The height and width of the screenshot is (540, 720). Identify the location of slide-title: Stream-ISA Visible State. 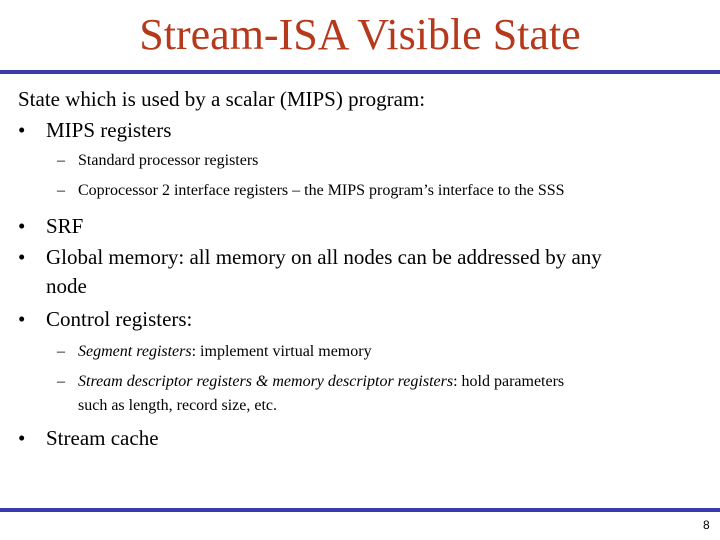
(360, 34).